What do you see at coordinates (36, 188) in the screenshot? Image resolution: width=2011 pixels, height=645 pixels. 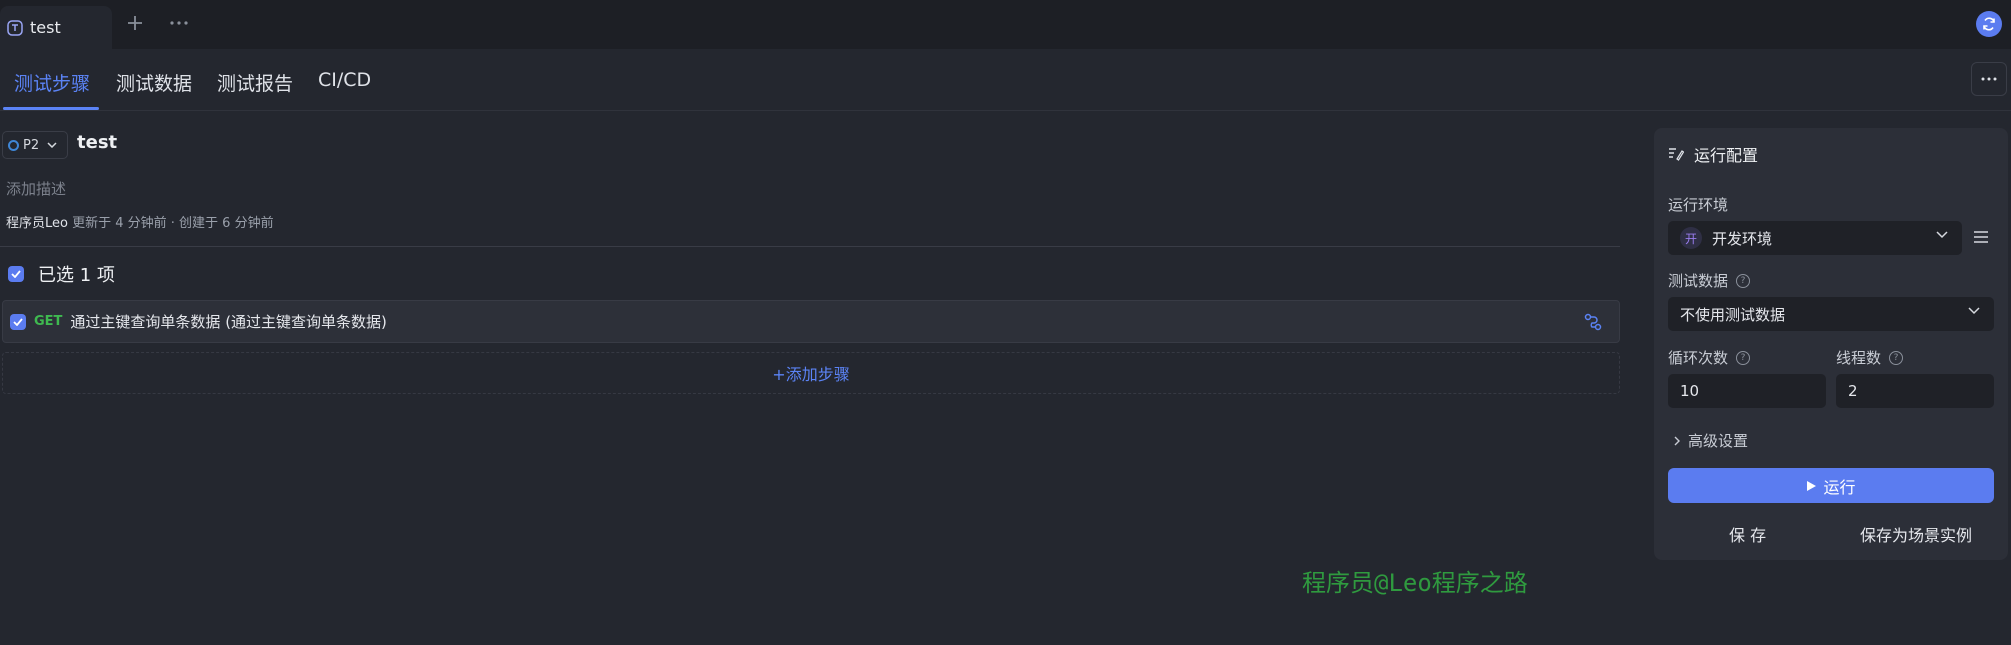 I see `add-description: 添加描述` at bounding box center [36, 188].